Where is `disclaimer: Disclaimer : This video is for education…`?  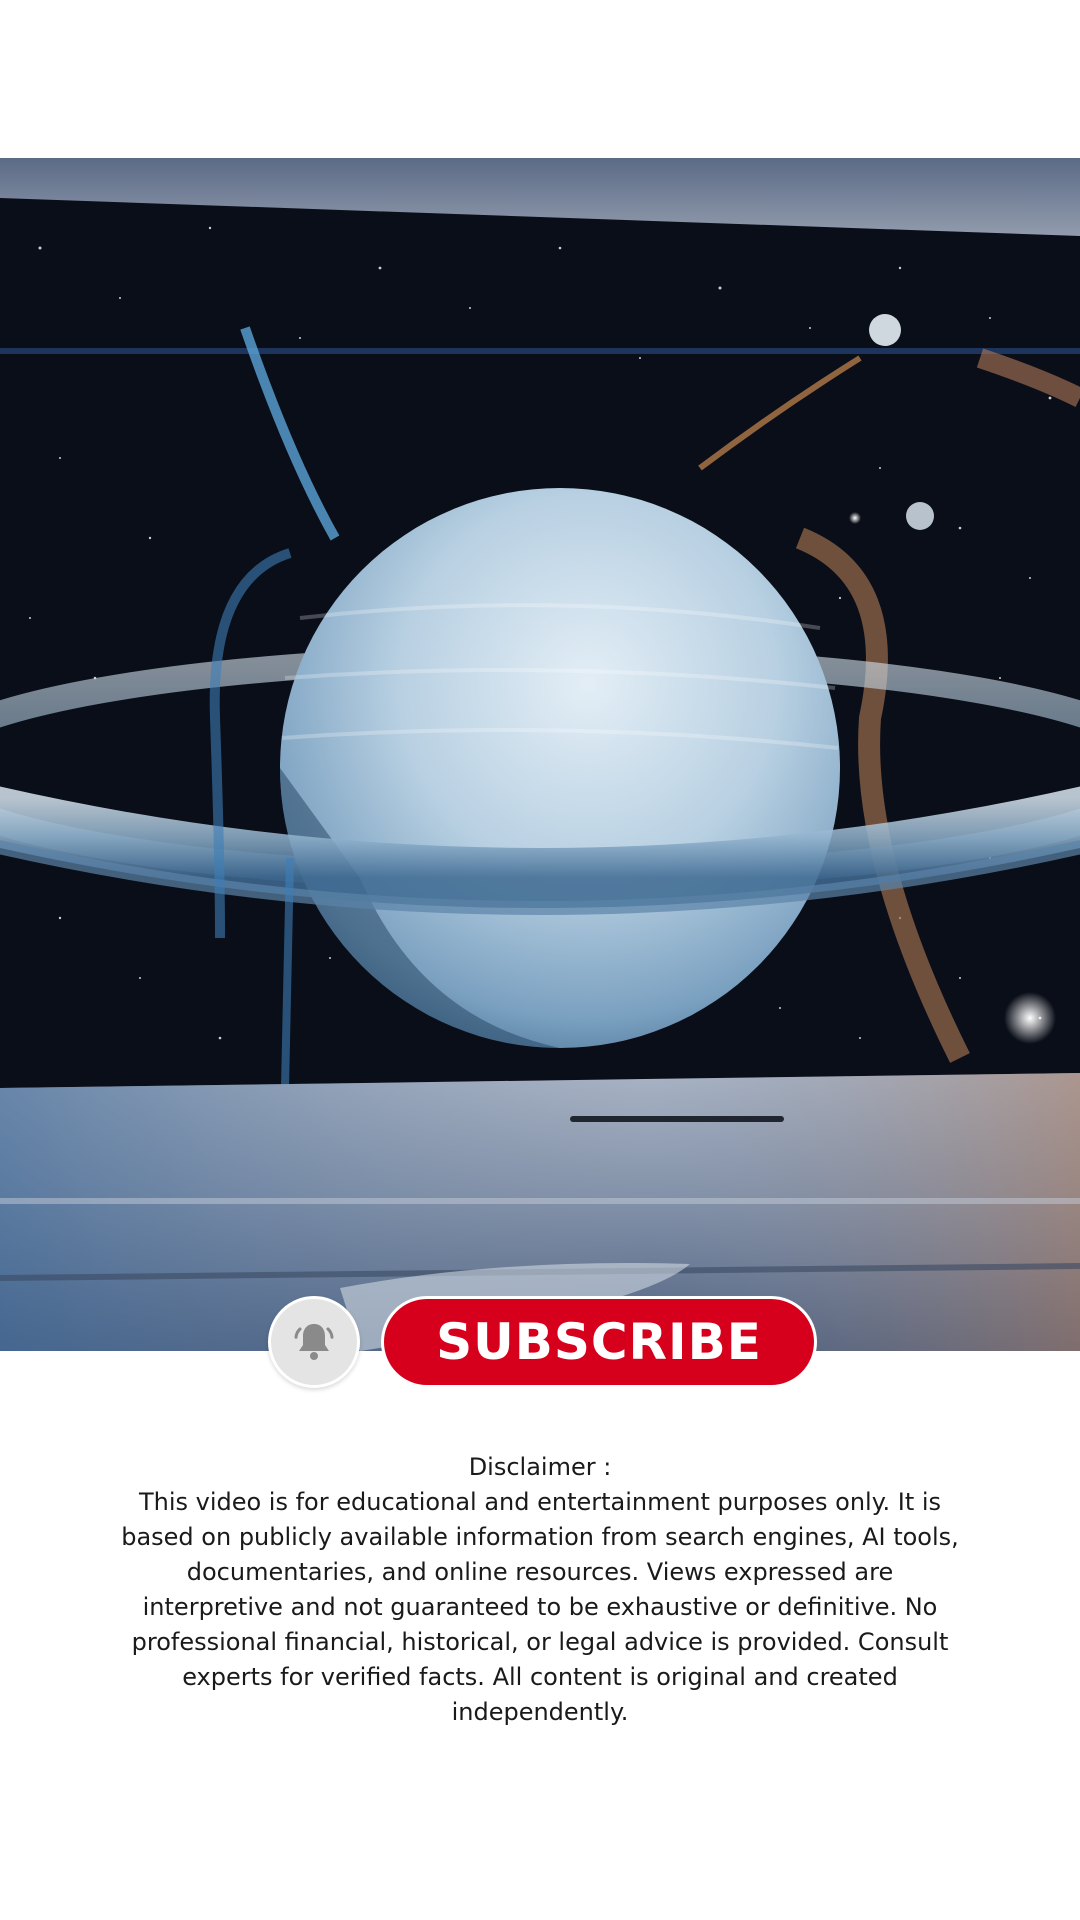
disclaimer: Disclaimer : This video is for education… is located at coordinates (540, 1590).